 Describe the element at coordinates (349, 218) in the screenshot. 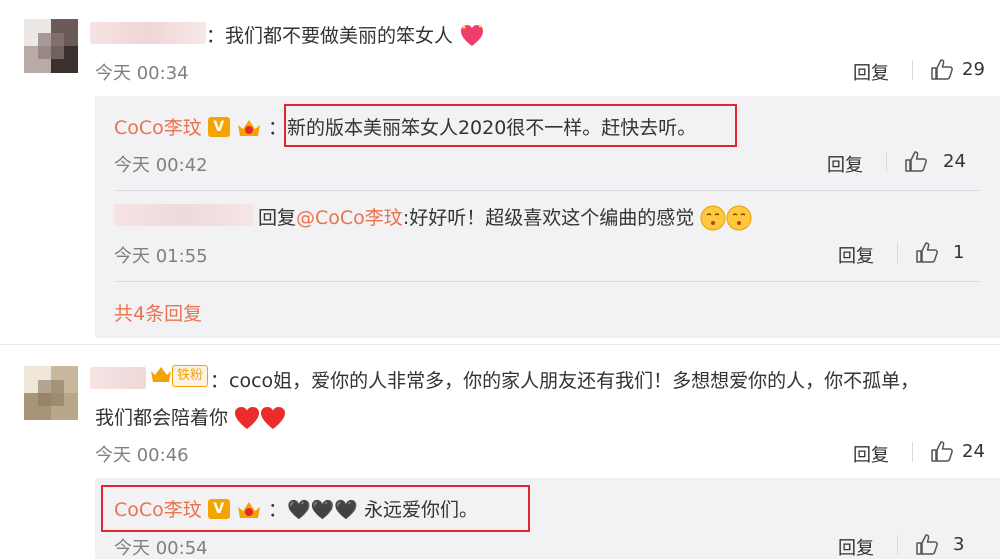

I see `mention-link: @CoCo李玟` at that location.